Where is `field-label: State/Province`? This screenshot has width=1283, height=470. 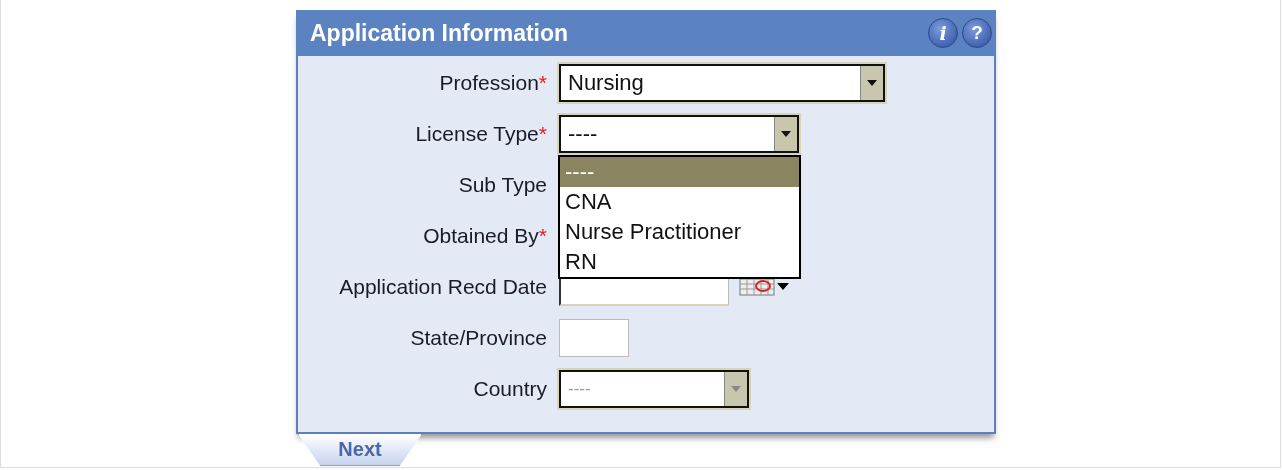 field-label: State/Province is located at coordinates (478, 337).